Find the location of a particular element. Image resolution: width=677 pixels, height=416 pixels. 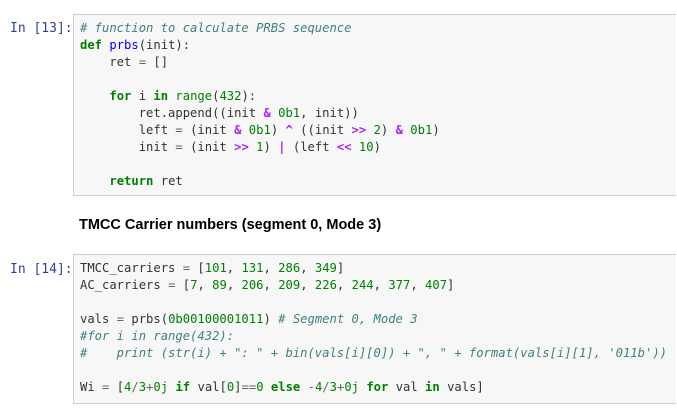

code-token: 0b00100001011 is located at coordinates (216, 319).